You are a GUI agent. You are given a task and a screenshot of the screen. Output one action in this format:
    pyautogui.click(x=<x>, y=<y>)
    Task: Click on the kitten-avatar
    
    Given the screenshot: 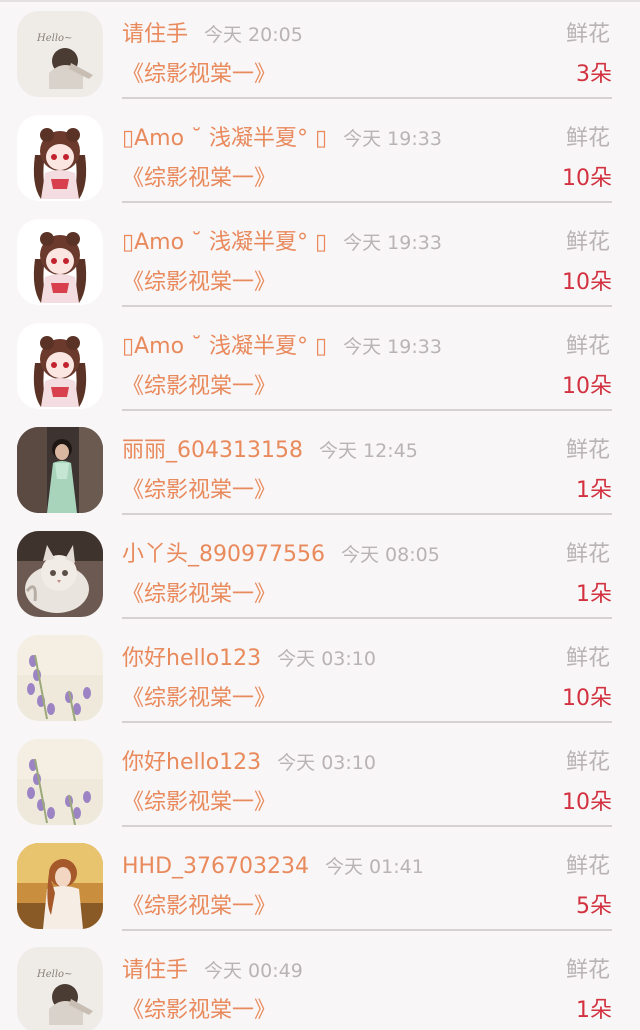 What is the action you would take?
    pyautogui.click(x=60, y=574)
    